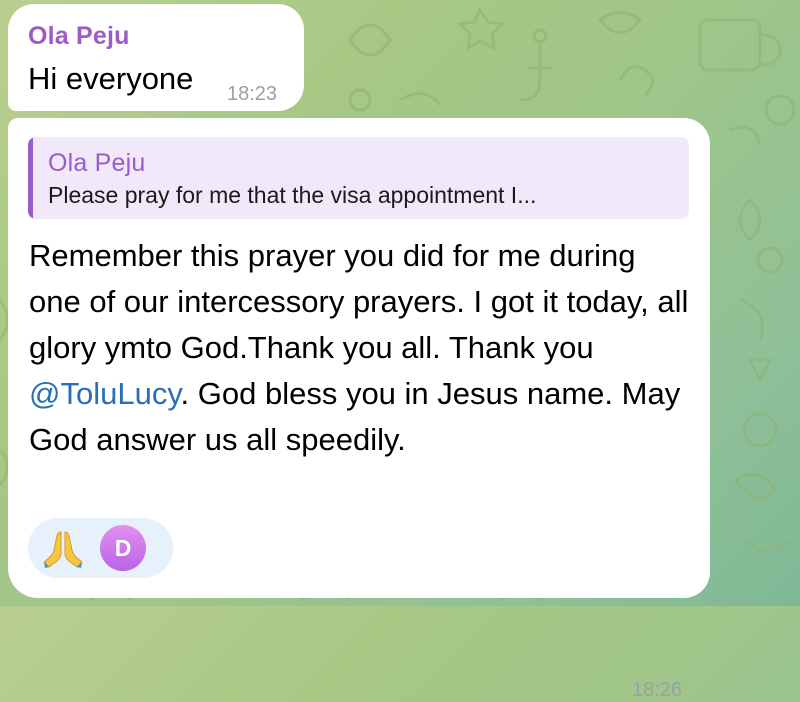  I want to click on reply-sender-name: Ola Peju, so click(97, 163).